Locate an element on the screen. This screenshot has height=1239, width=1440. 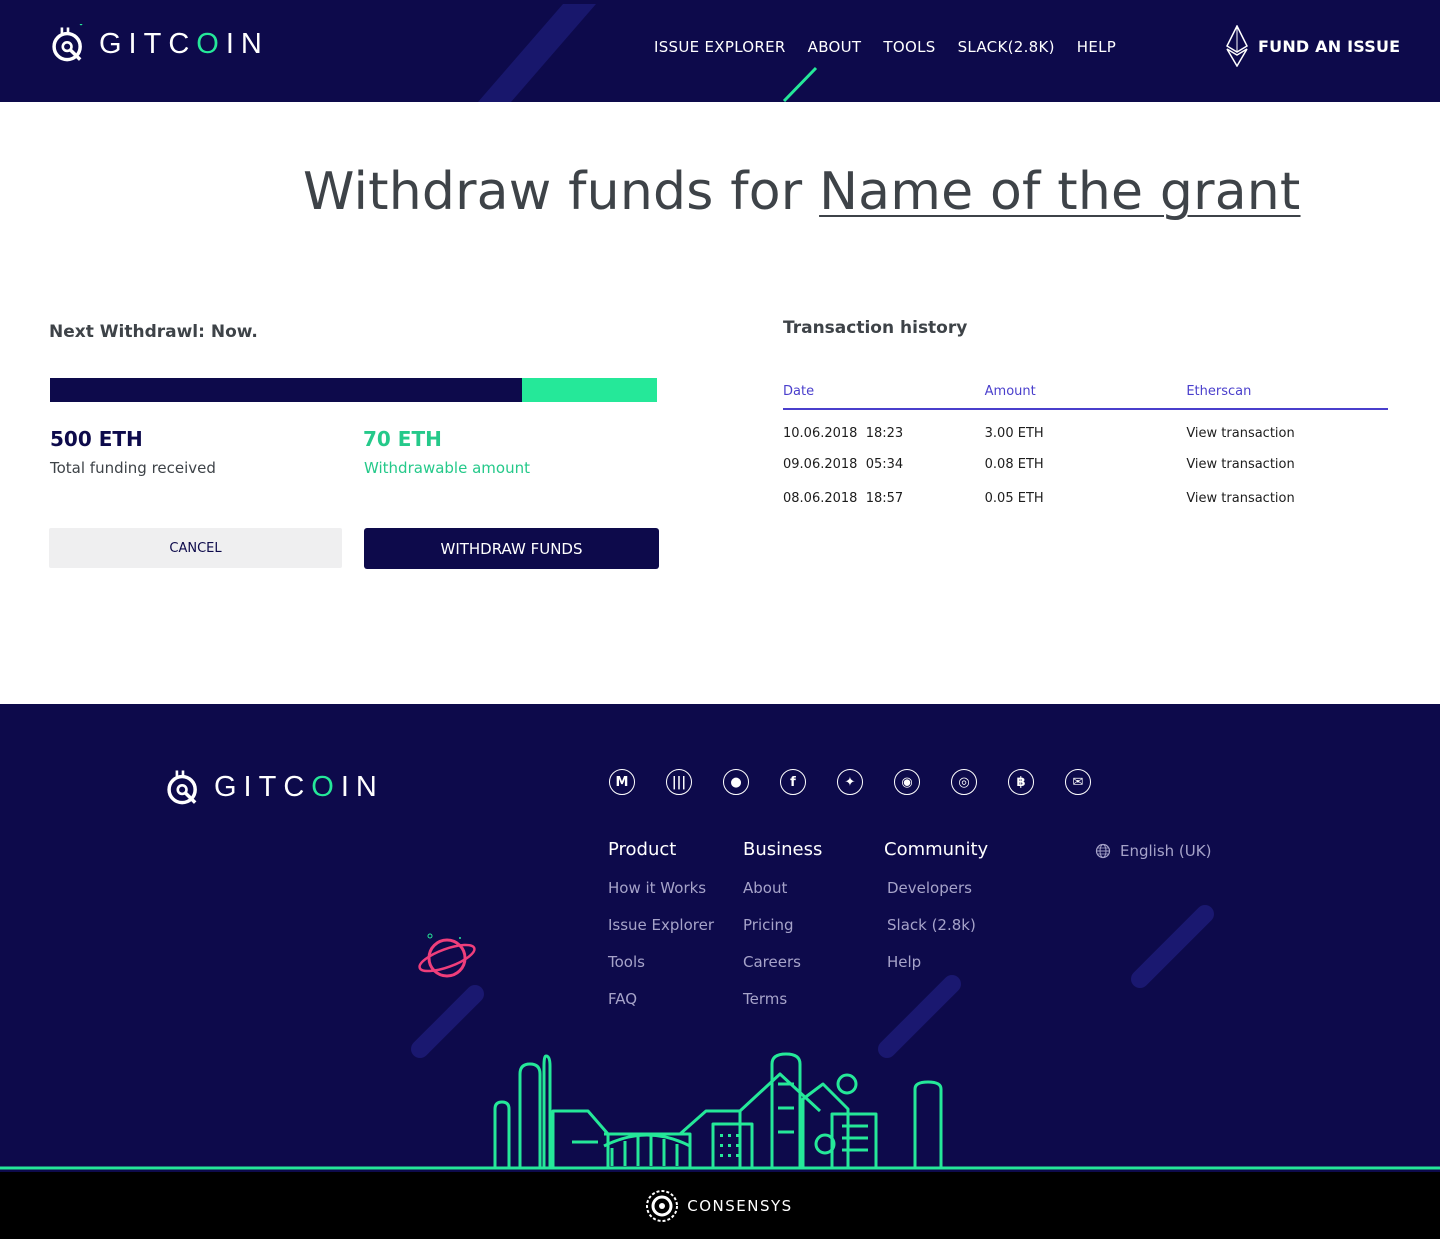
page-title-prefix: Withdraw funds for is located at coordinates (561, 192).